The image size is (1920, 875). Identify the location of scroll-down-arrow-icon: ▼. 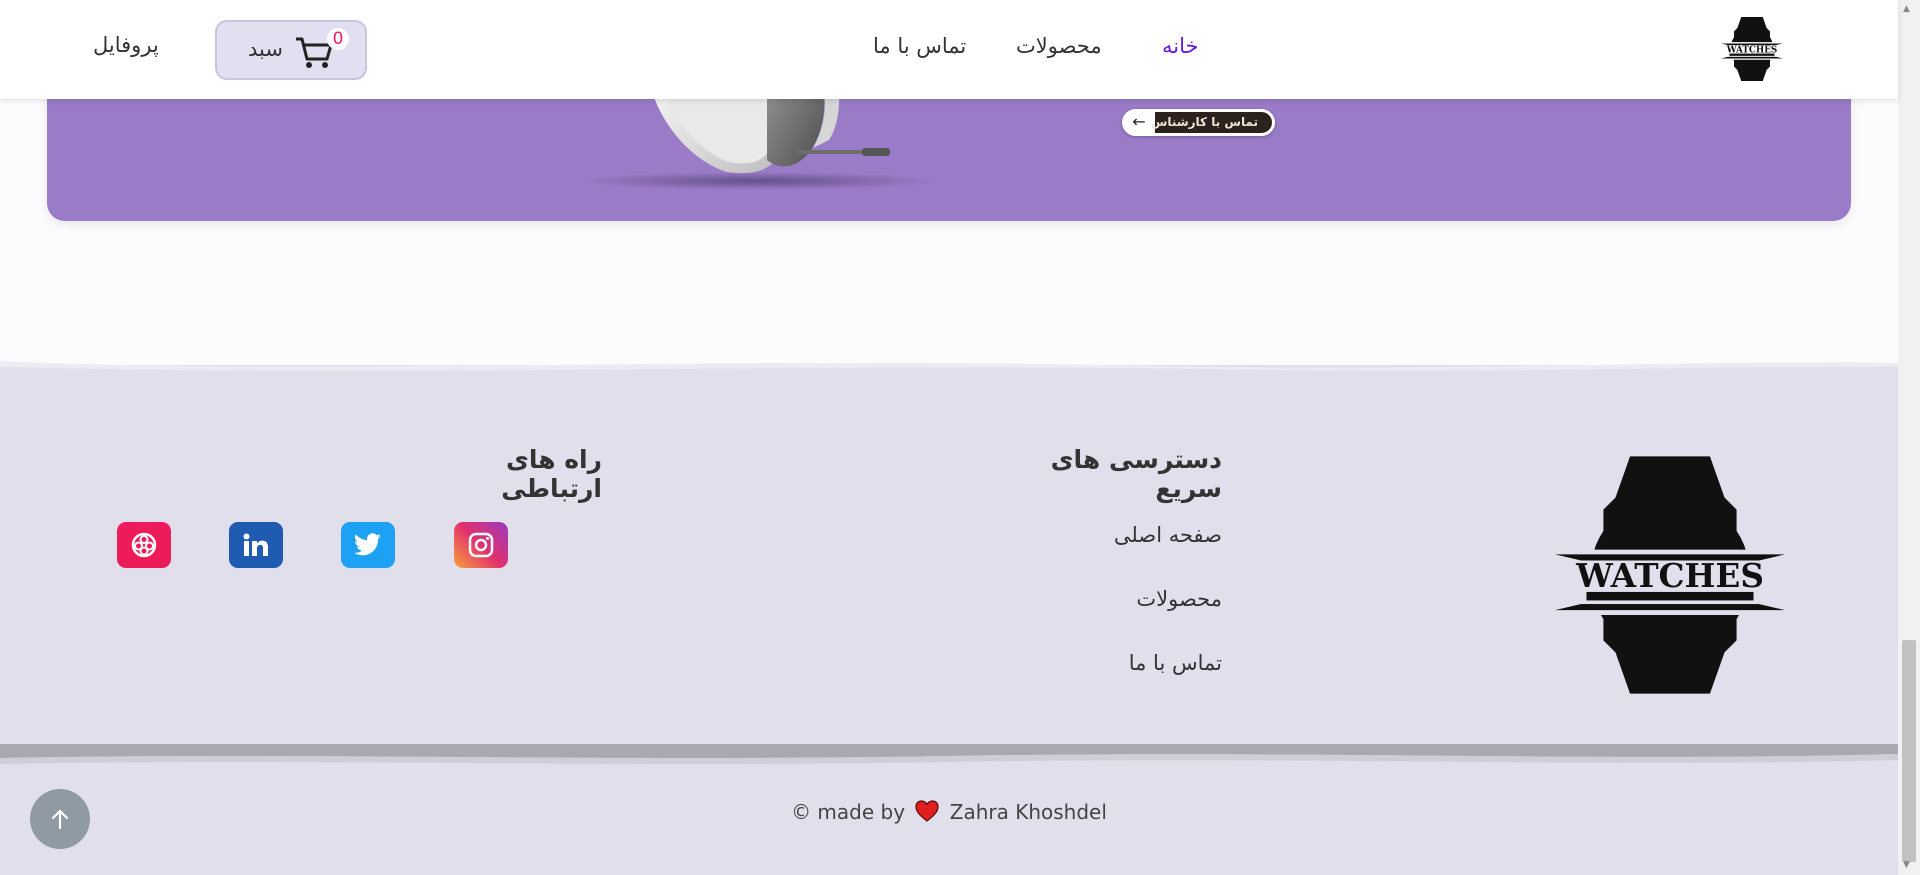
(1906, 865).